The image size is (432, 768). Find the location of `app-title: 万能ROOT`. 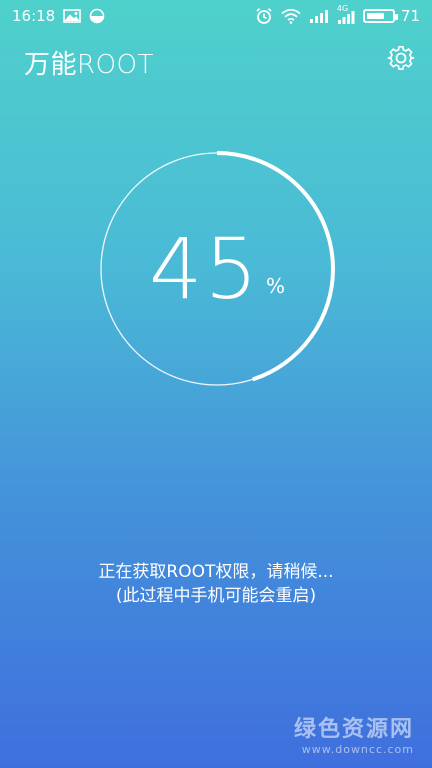

app-title: 万能ROOT is located at coordinates (89, 65).